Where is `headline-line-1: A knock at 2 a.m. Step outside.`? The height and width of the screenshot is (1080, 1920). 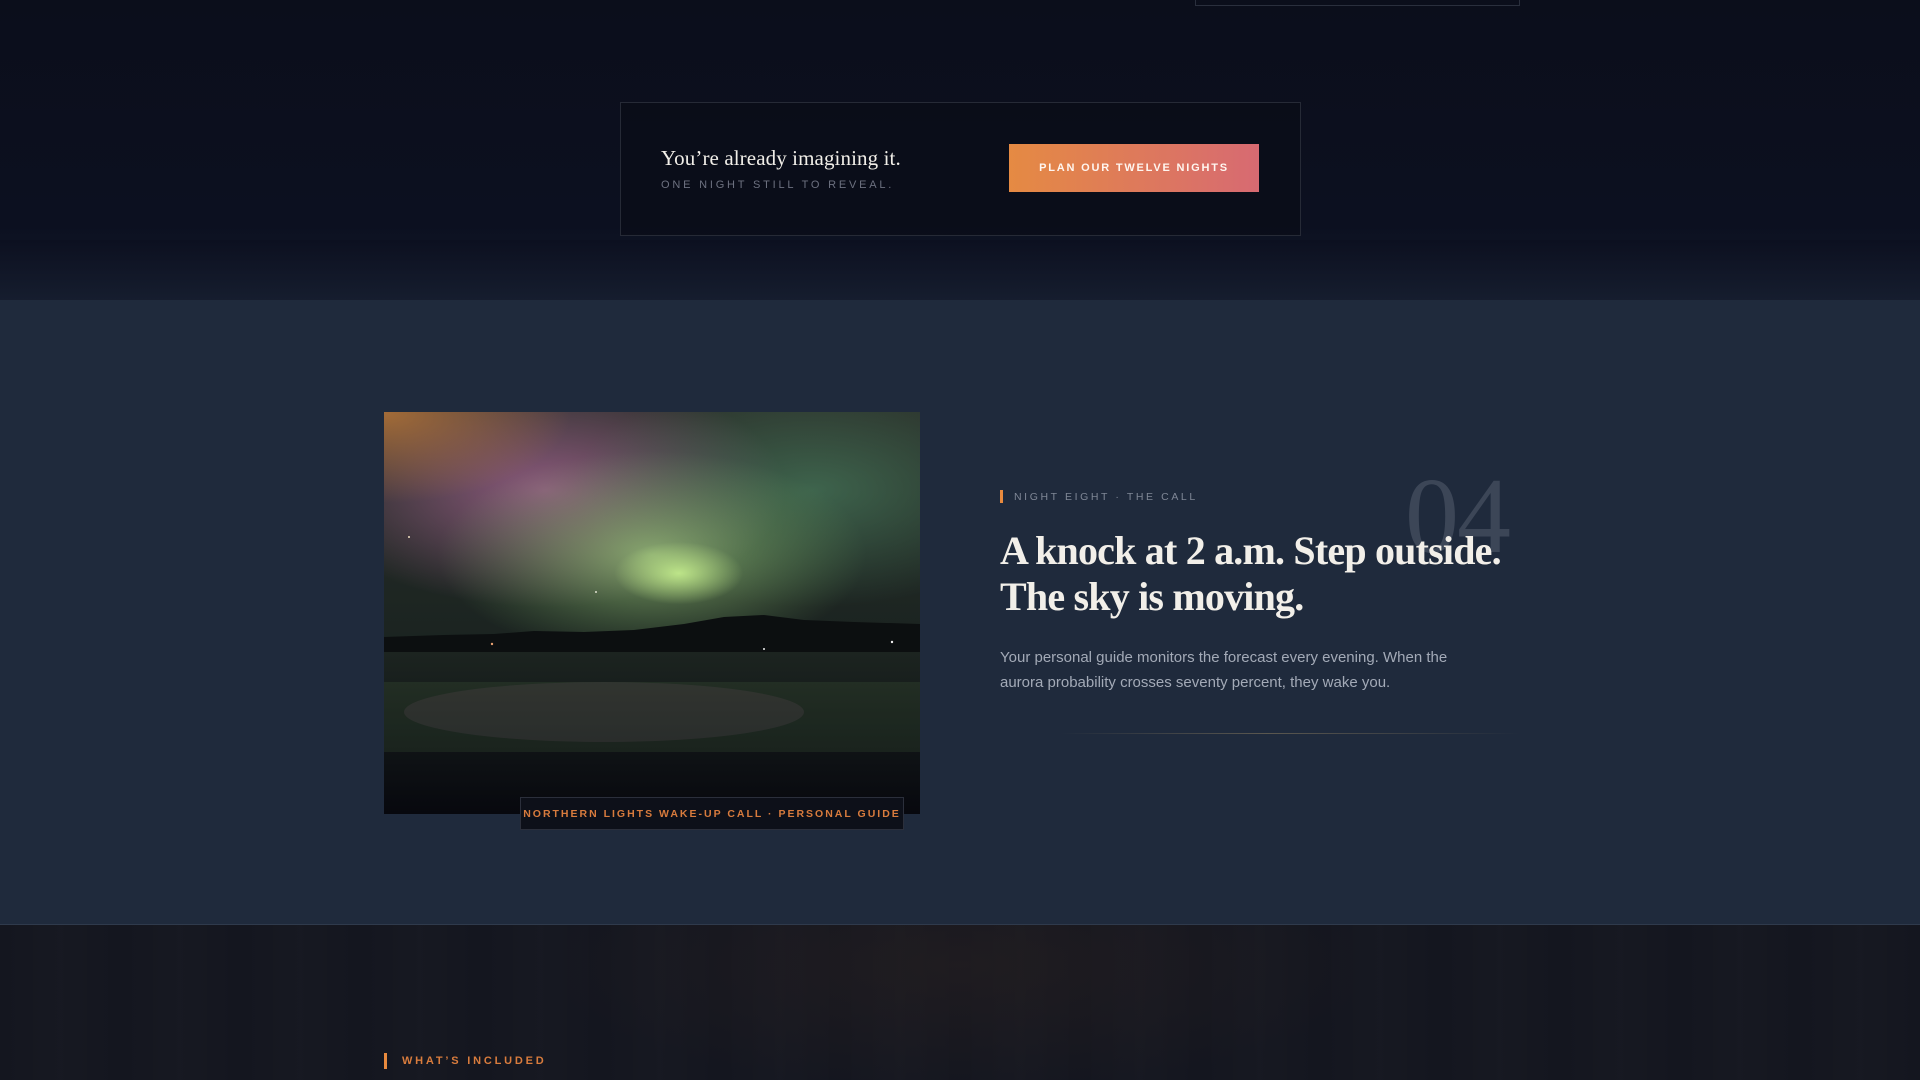
headline-line-1: A knock at 2 a.m. Step outside. is located at coordinates (1251, 550).